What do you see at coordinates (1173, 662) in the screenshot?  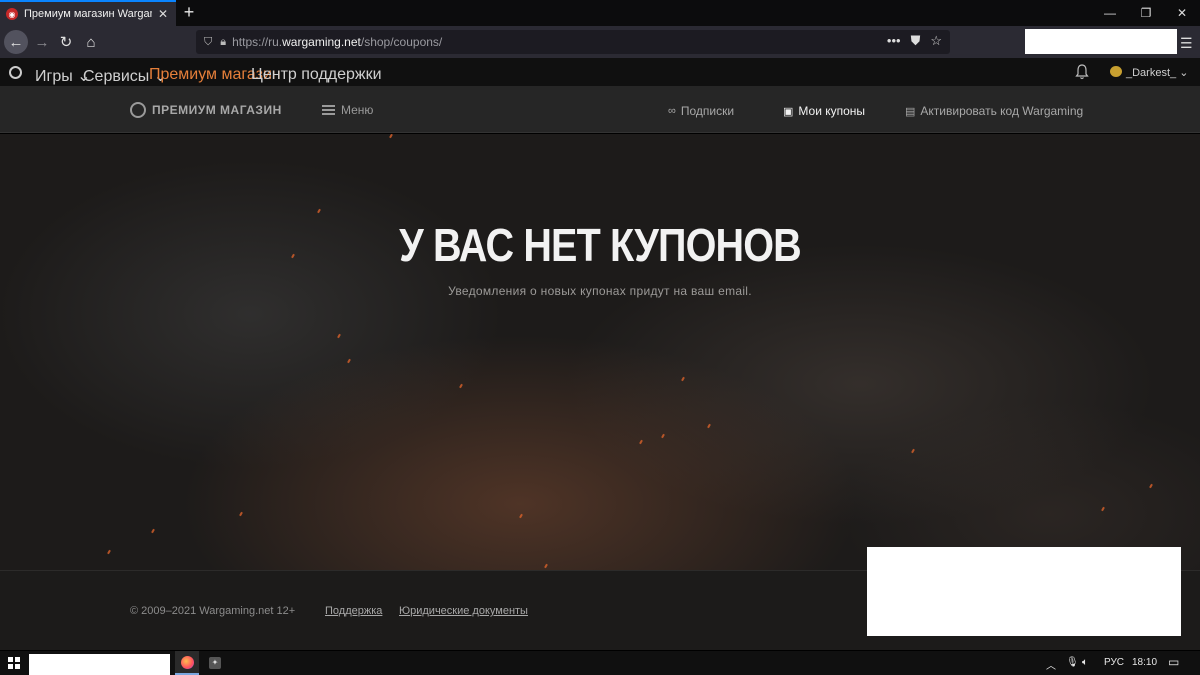 I see `notification-center-icon: ▭` at bounding box center [1173, 662].